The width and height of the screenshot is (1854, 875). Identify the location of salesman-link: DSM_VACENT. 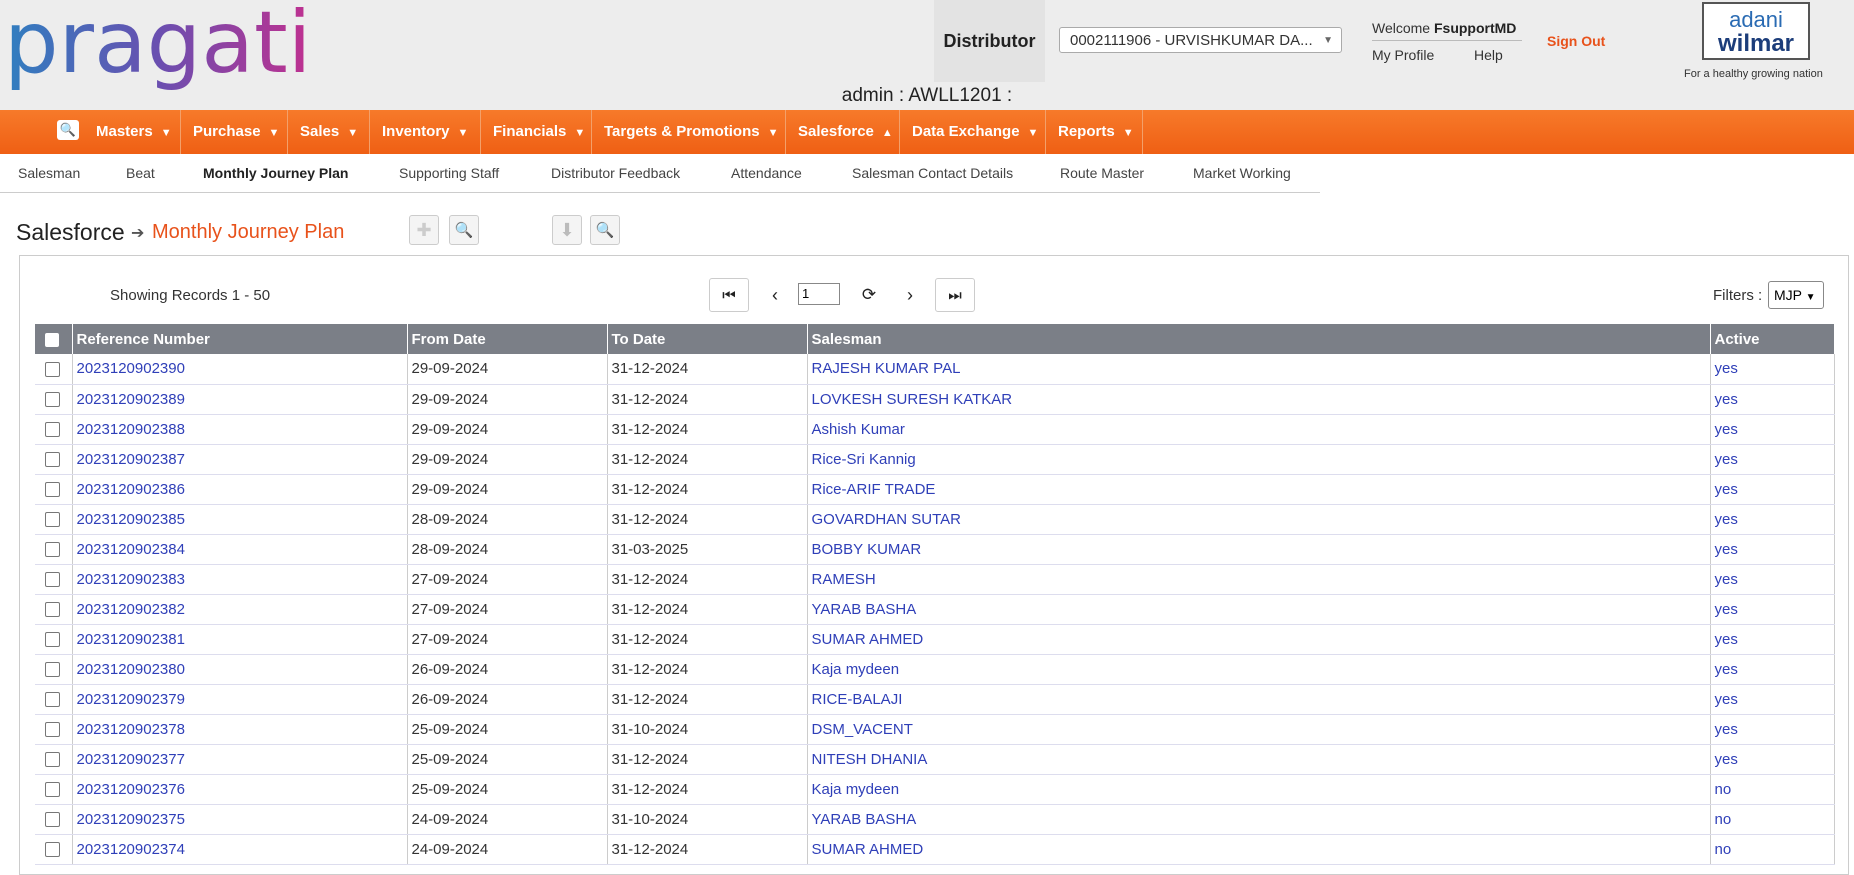
(1259, 729).